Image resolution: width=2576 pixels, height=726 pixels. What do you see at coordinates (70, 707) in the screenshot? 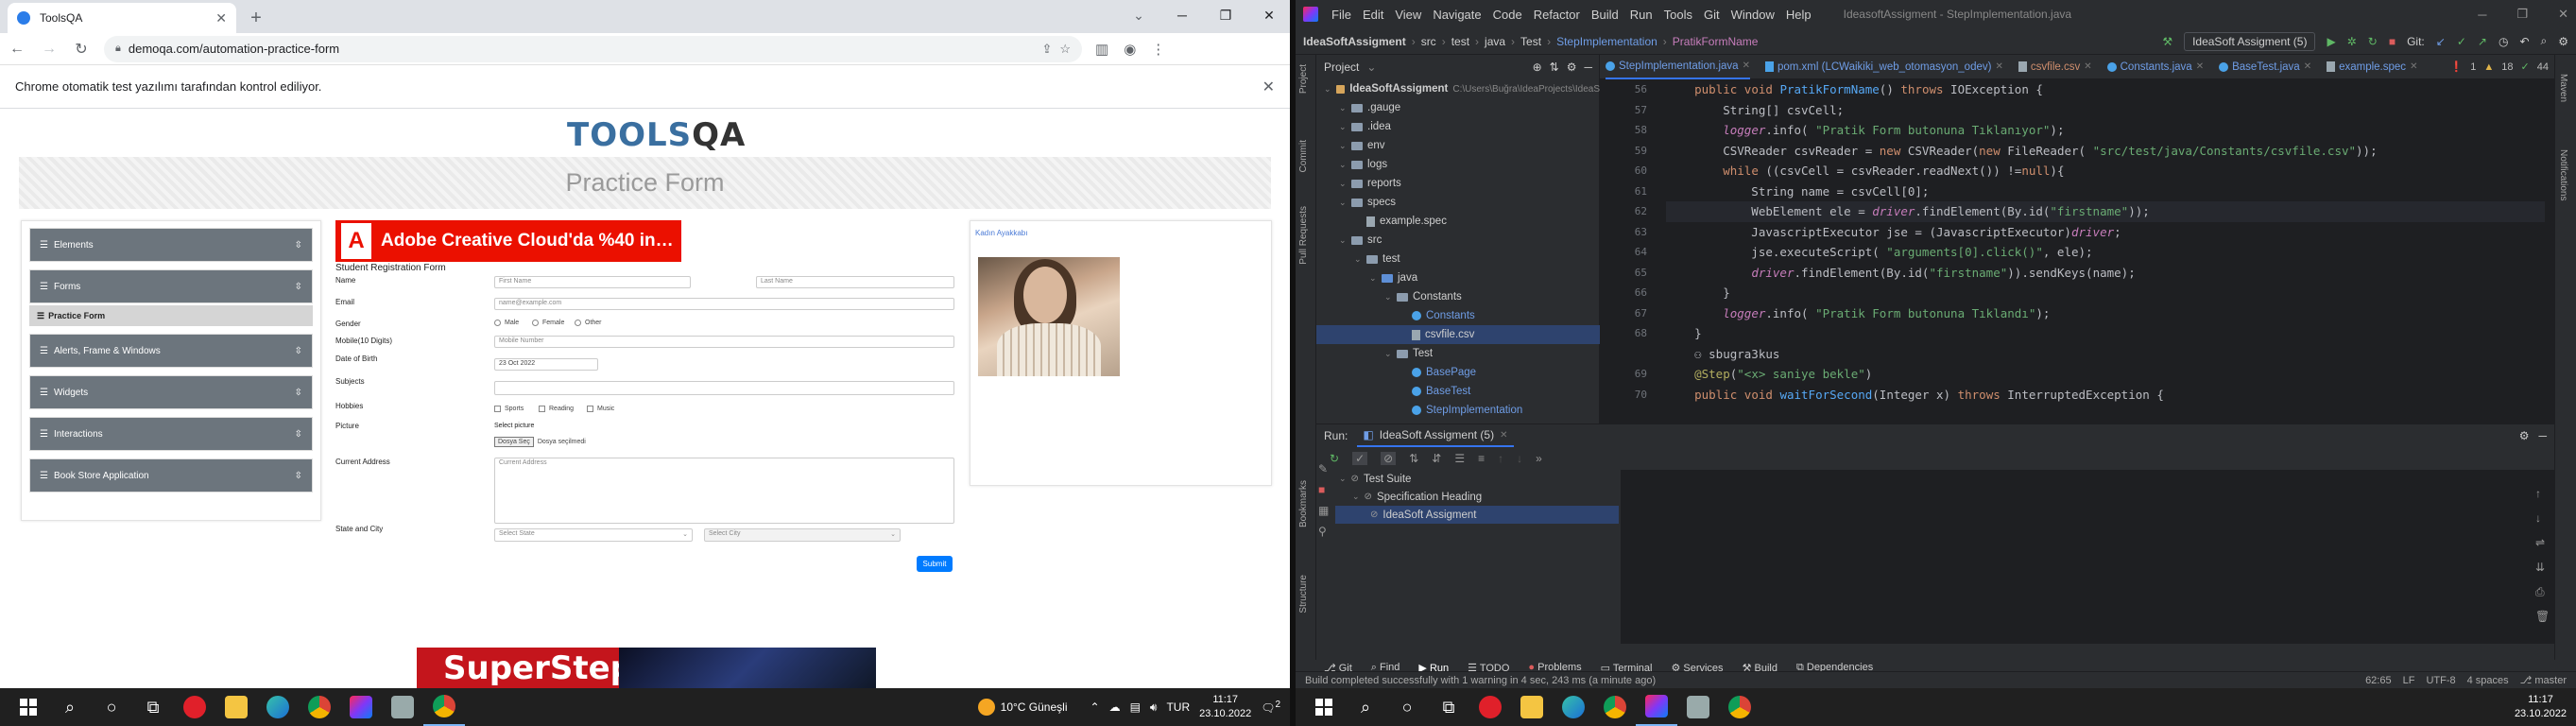
I see `search-icon: ⌕` at bounding box center [70, 707].